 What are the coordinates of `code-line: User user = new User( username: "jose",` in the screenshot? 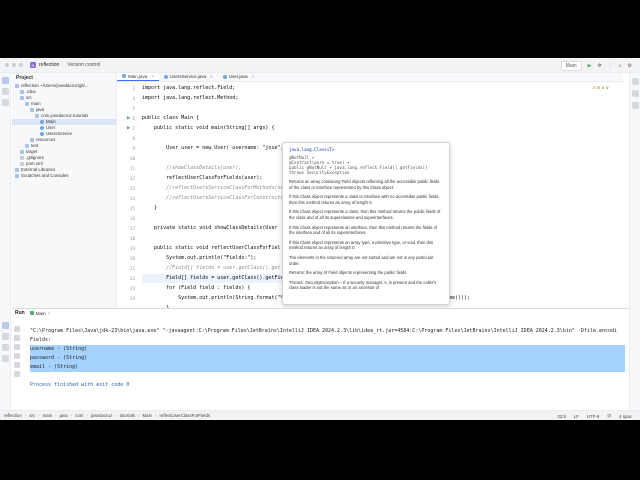 It's located at (212, 148).